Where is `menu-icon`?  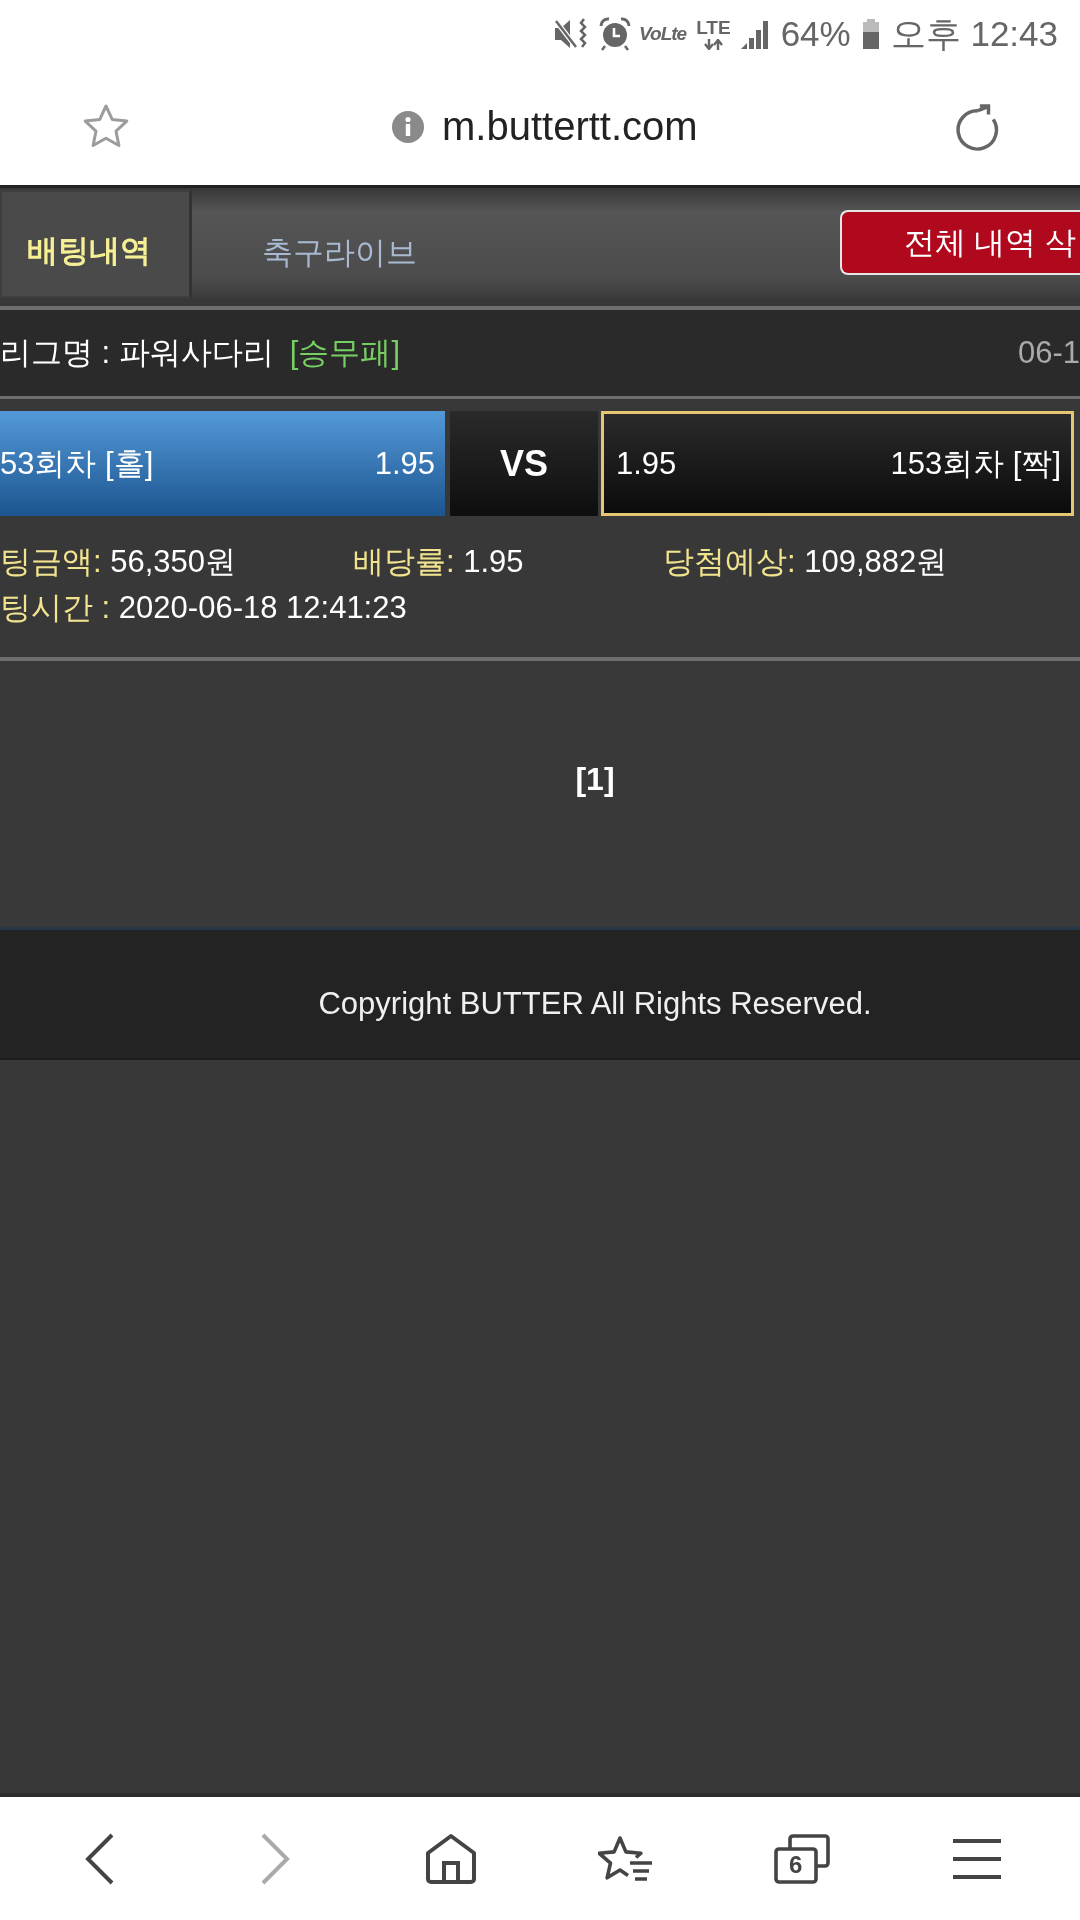 menu-icon is located at coordinates (977, 1858).